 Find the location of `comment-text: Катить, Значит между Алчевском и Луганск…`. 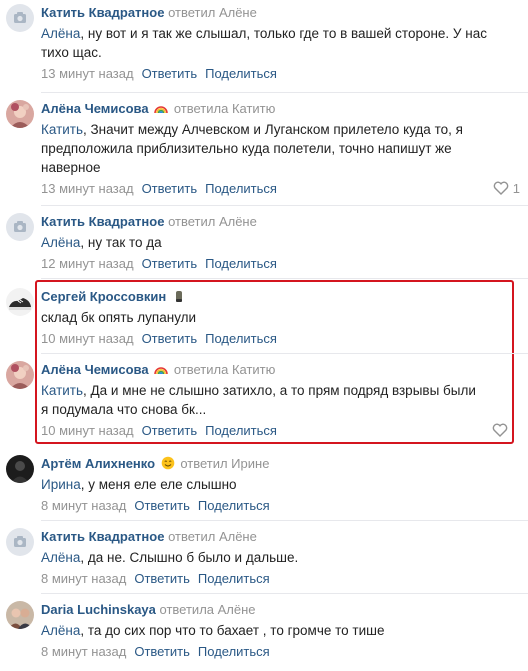

comment-text: Катить, Значит между Алчевском и Луганск… is located at coordinates (252, 148).